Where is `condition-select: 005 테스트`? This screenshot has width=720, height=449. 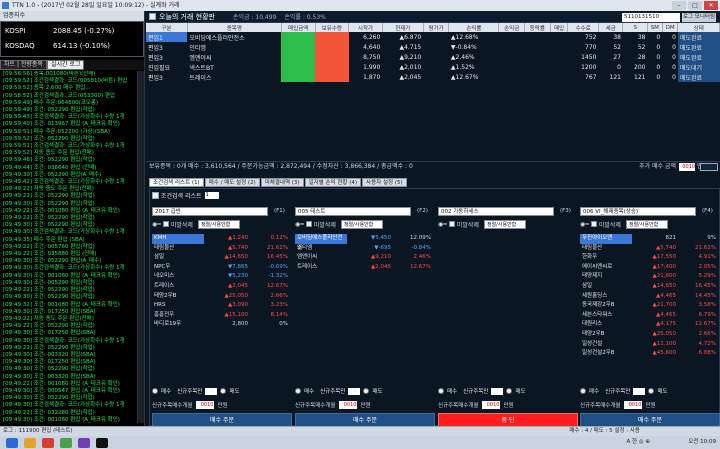
condition-select: 005 테스트 is located at coordinates (353, 211).